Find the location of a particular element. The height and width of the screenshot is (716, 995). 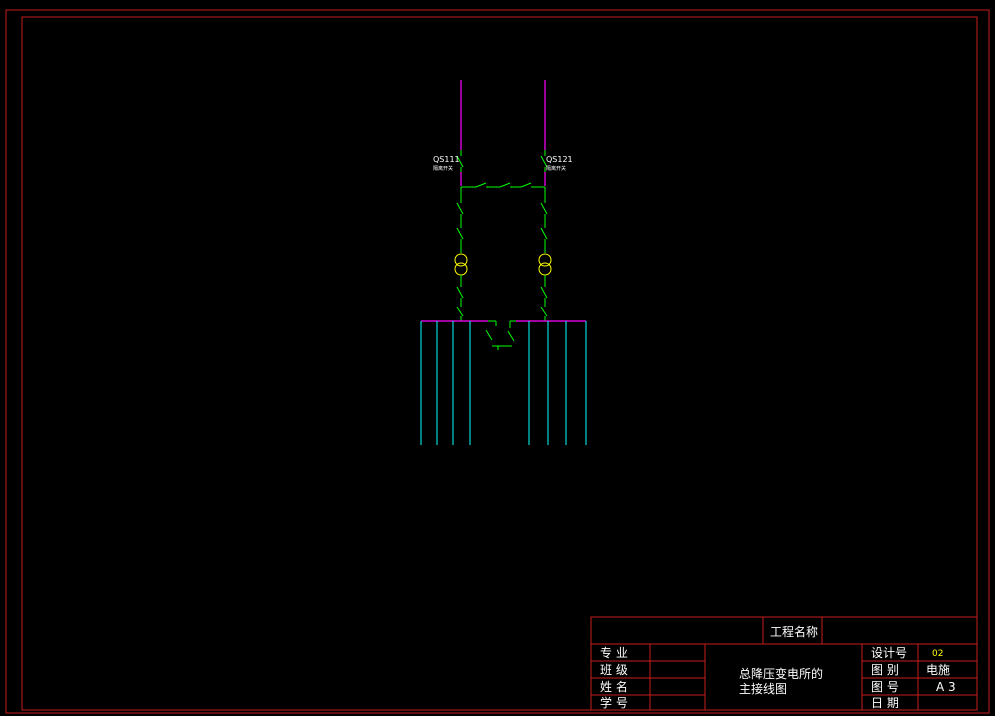

label-design-no: 设计号 is located at coordinates (889, 653).